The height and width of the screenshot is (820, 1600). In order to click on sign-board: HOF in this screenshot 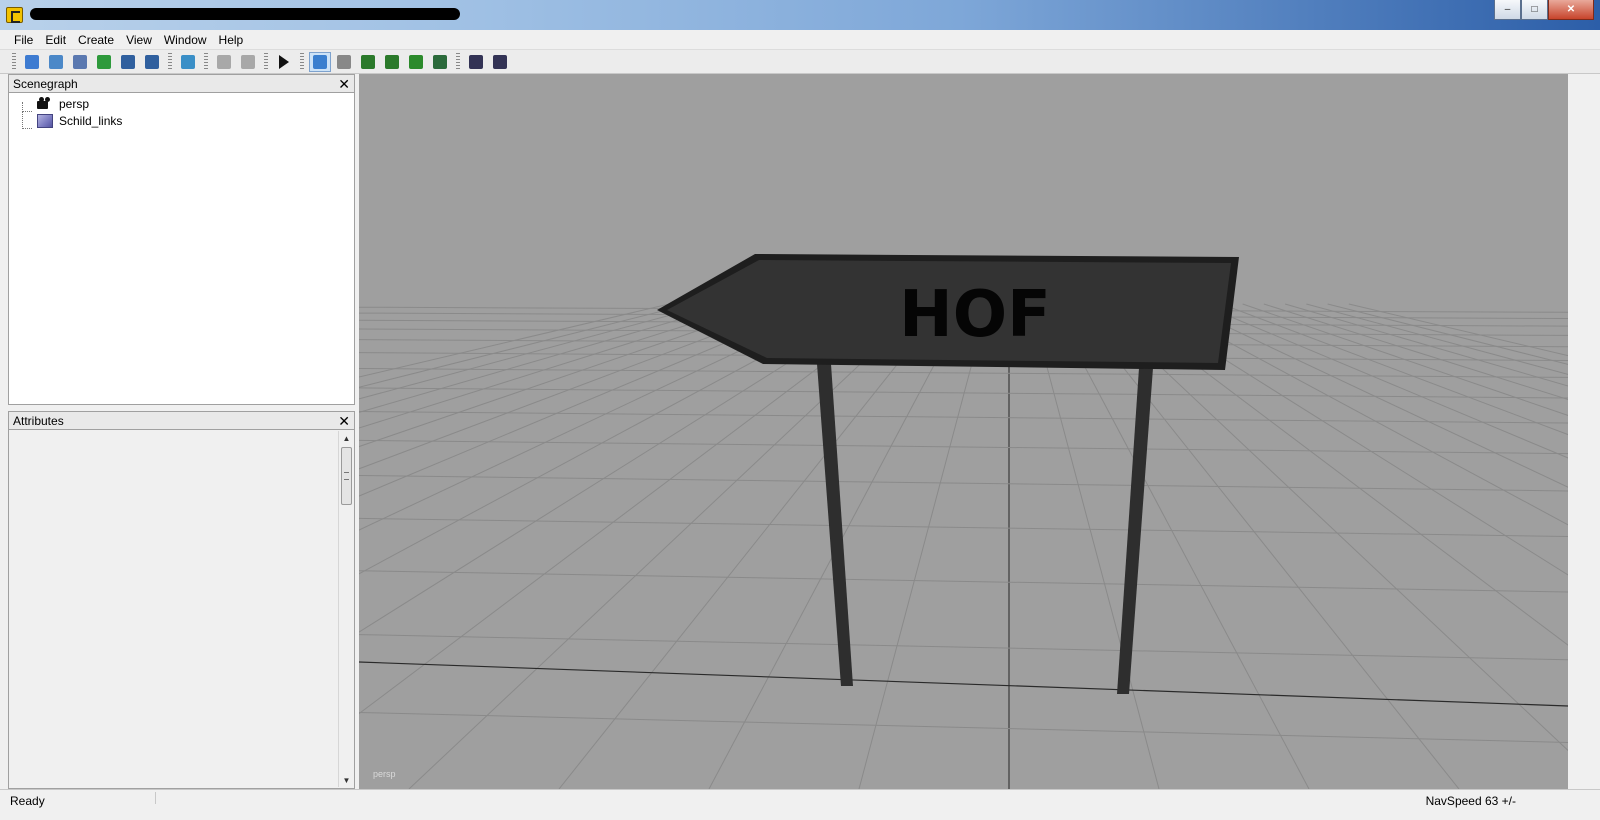, I will do `click(948, 312)`.